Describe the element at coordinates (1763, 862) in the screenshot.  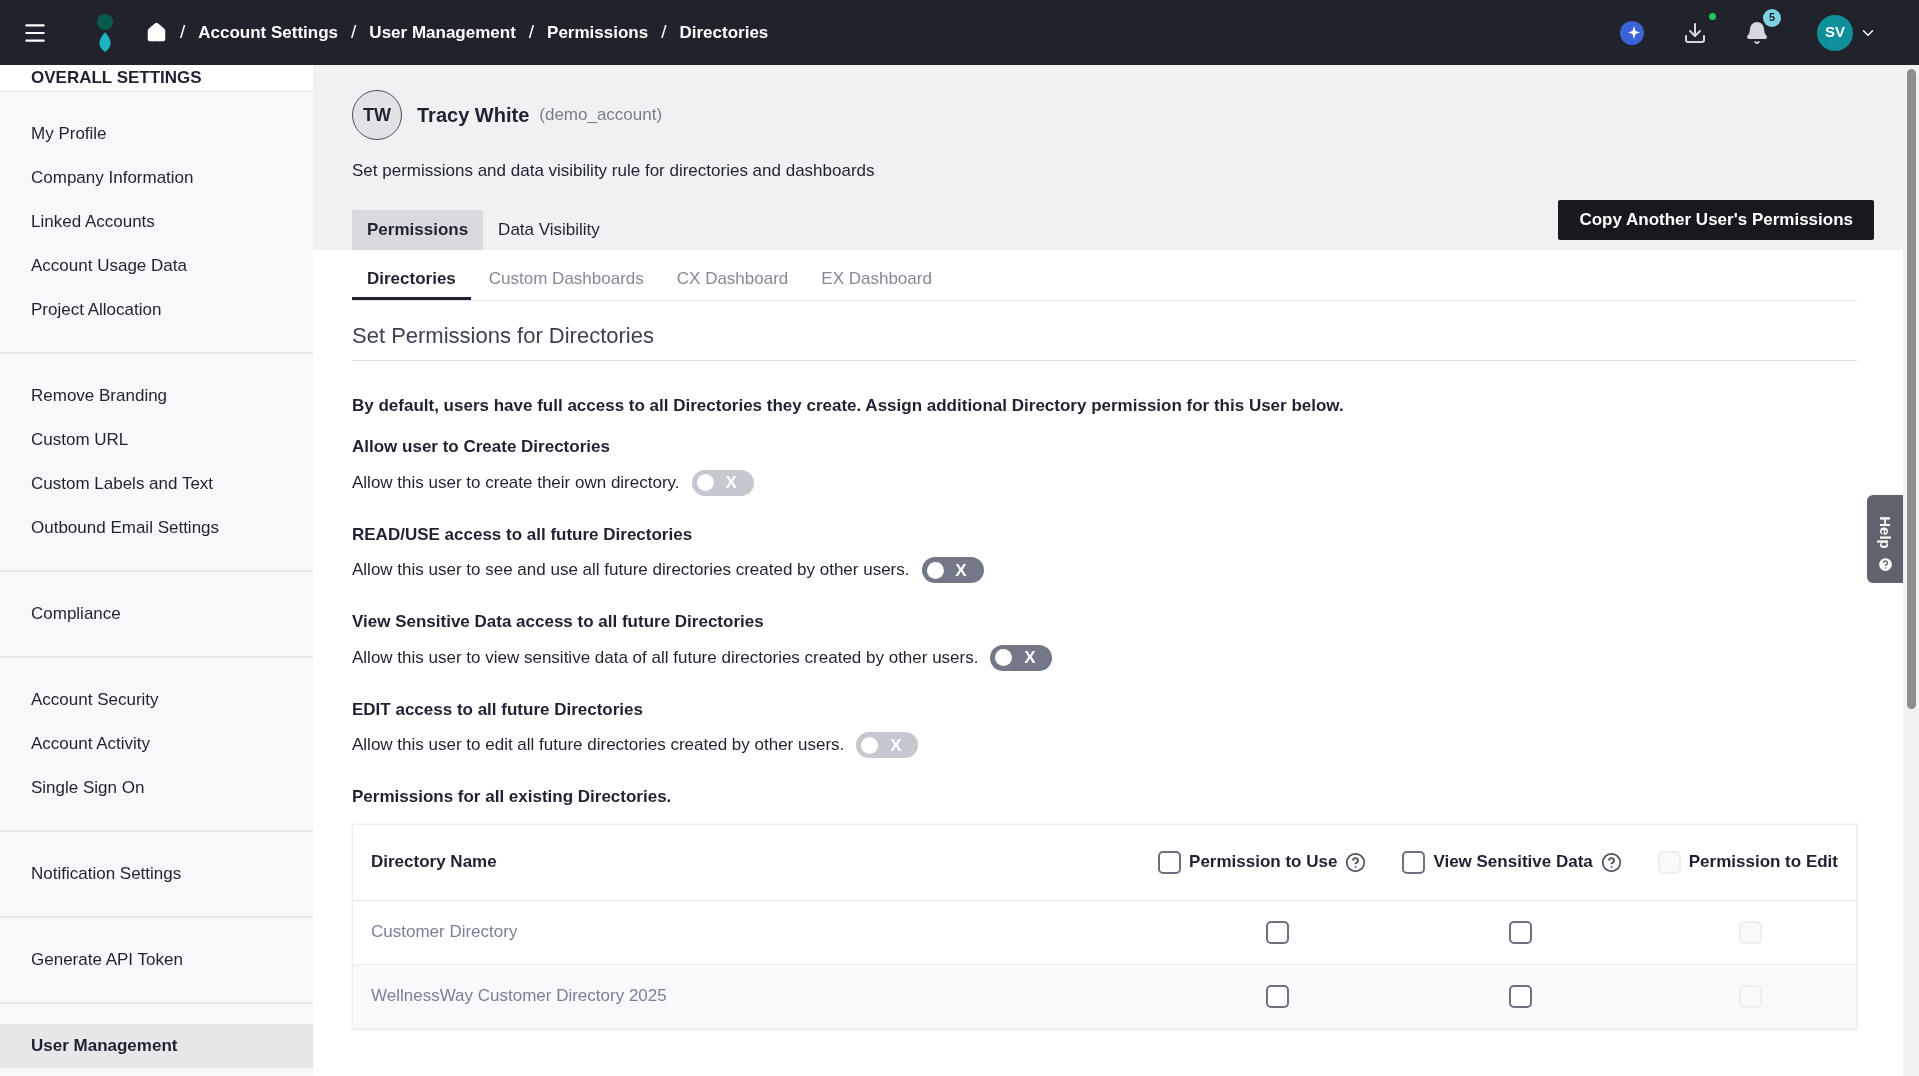
I see `column-header: Permission to Edit` at that location.